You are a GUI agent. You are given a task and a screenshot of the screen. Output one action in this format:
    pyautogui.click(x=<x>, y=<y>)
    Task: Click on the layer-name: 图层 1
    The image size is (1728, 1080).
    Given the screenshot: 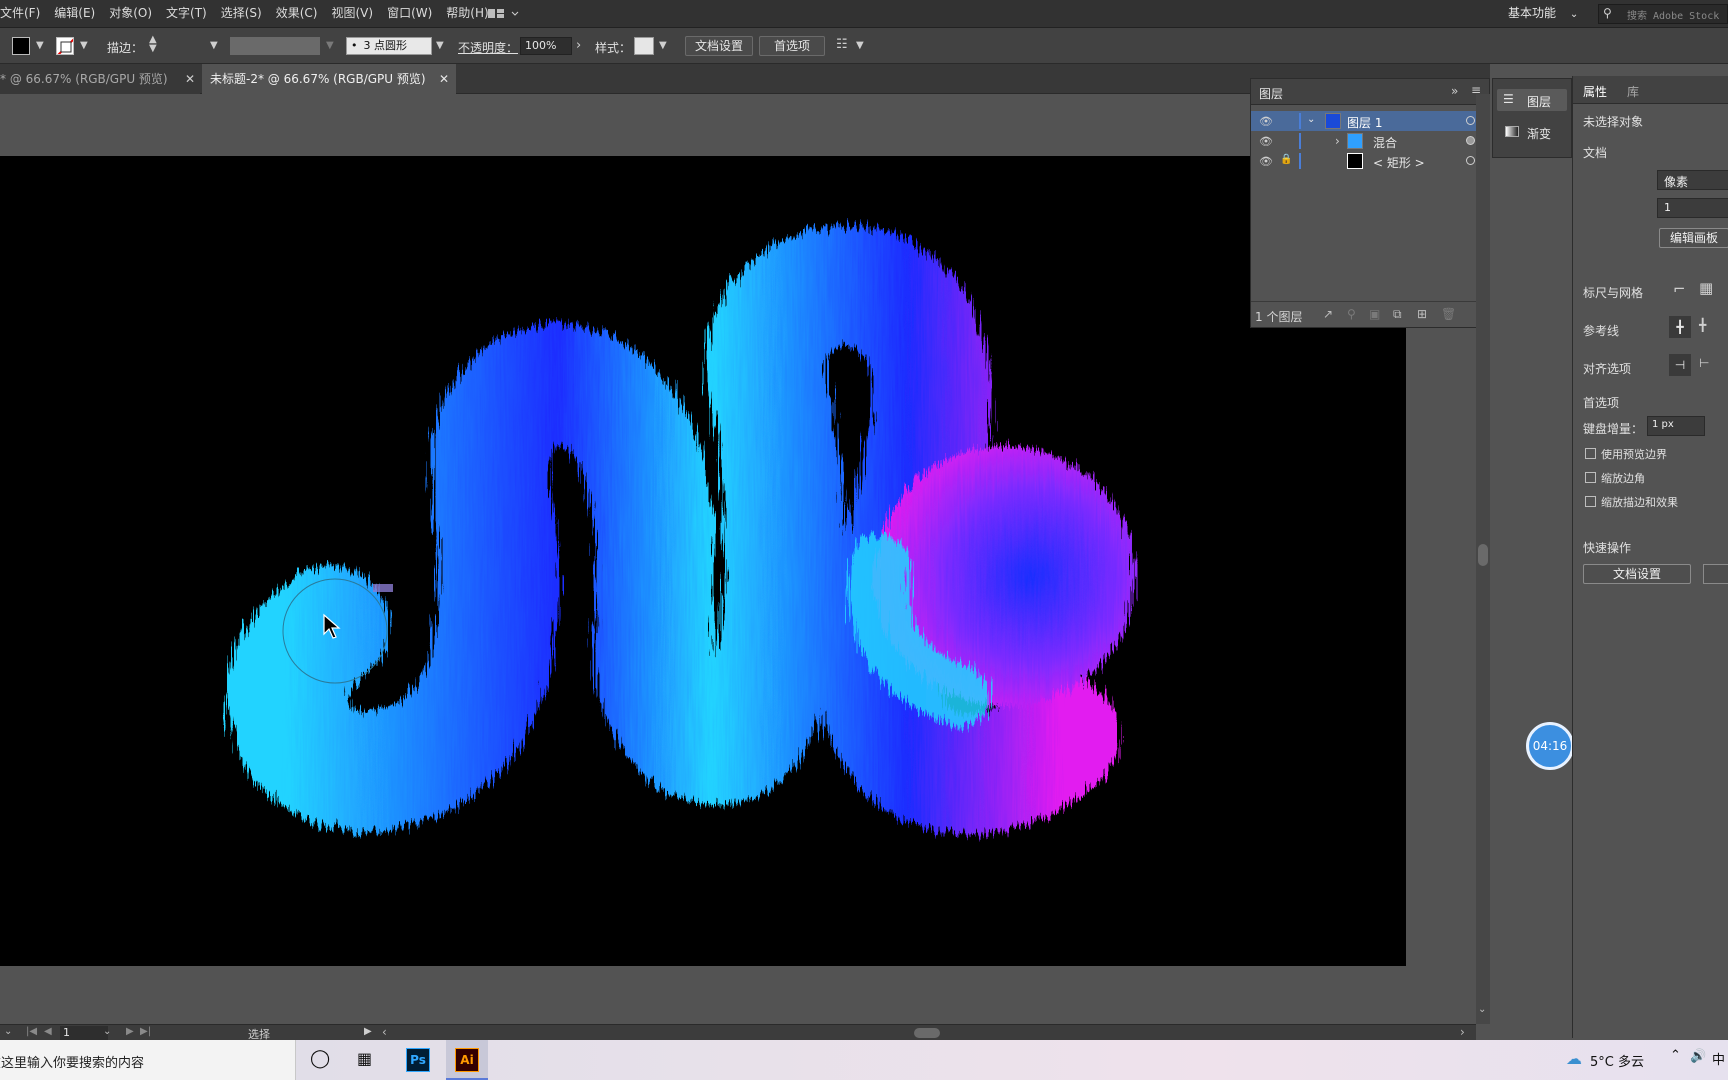 What is the action you would take?
    pyautogui.click(x=1364, y=122)
    